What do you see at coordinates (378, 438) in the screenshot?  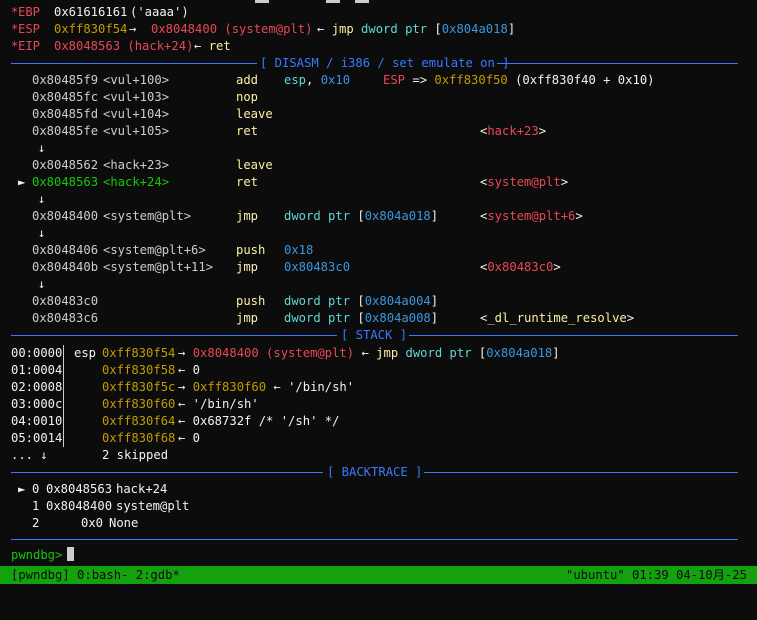 I see `stack-row: 05:0014 0xff830f68 ← 0` at bounding box center [378, 438].